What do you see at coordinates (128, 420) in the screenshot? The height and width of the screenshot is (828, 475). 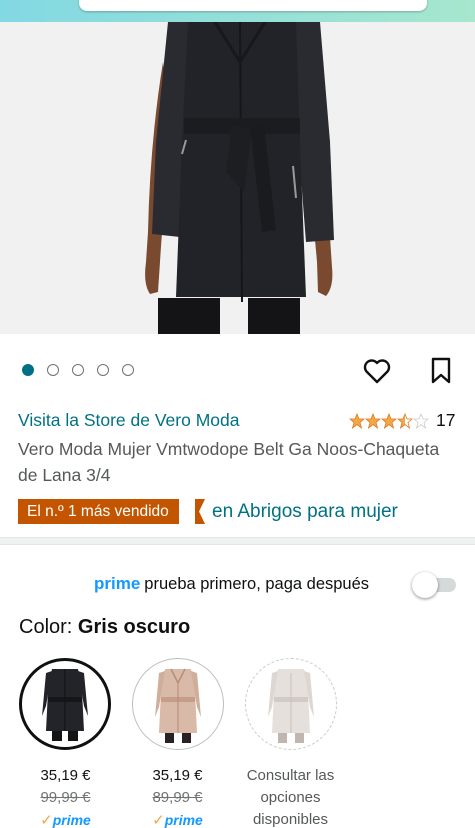 I see `store-link: Visita la Store de Vero Moda` at bounding box center [128, 420].